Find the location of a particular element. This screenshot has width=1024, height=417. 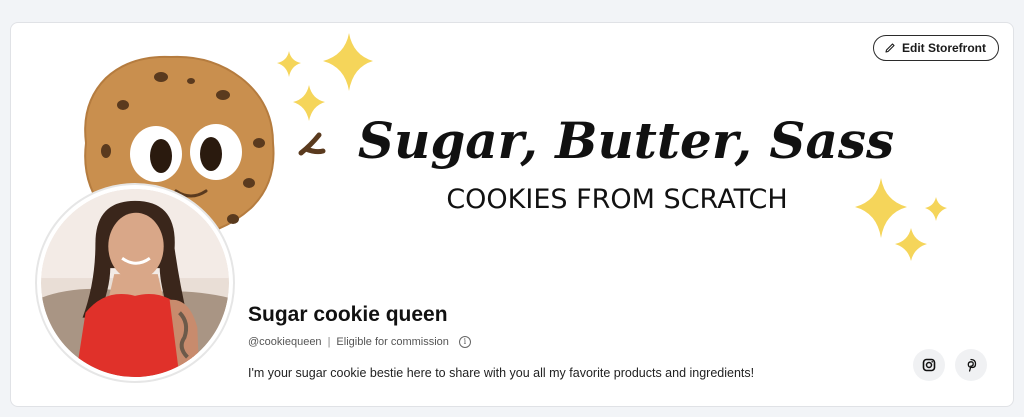

pinterest-icon is located at coordinates (972, 365).